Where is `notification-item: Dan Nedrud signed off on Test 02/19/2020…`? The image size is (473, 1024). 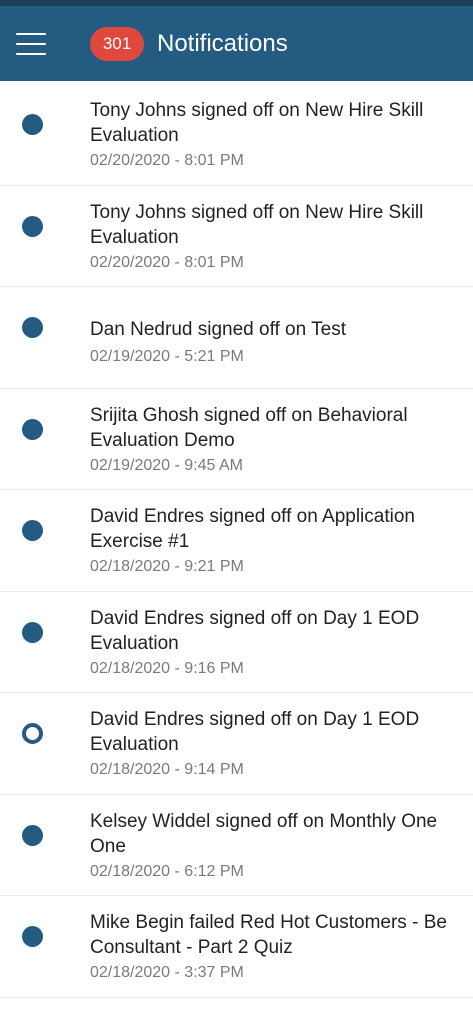
notification-item: Dan Nedrud signed off on Test 02/19/2020… is located at coordinates (236, 338).